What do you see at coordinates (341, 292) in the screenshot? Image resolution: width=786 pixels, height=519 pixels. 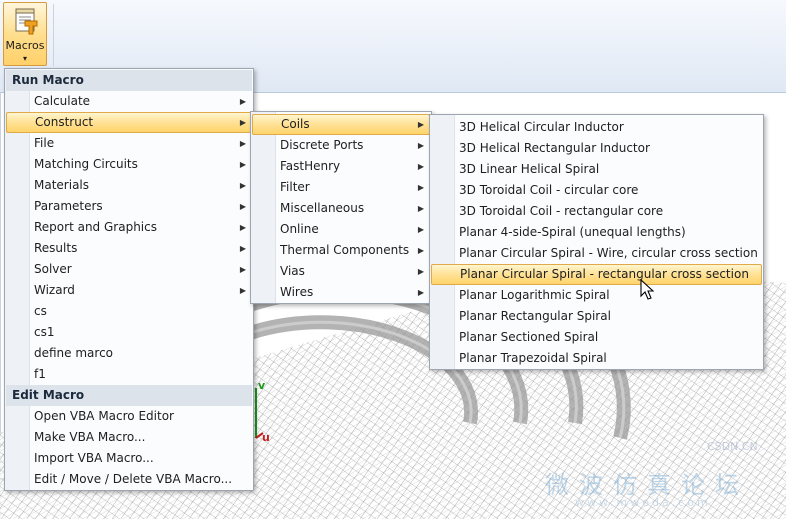 I see `construct-item-wires: Wires ▶` at bounding box center [341, 292].